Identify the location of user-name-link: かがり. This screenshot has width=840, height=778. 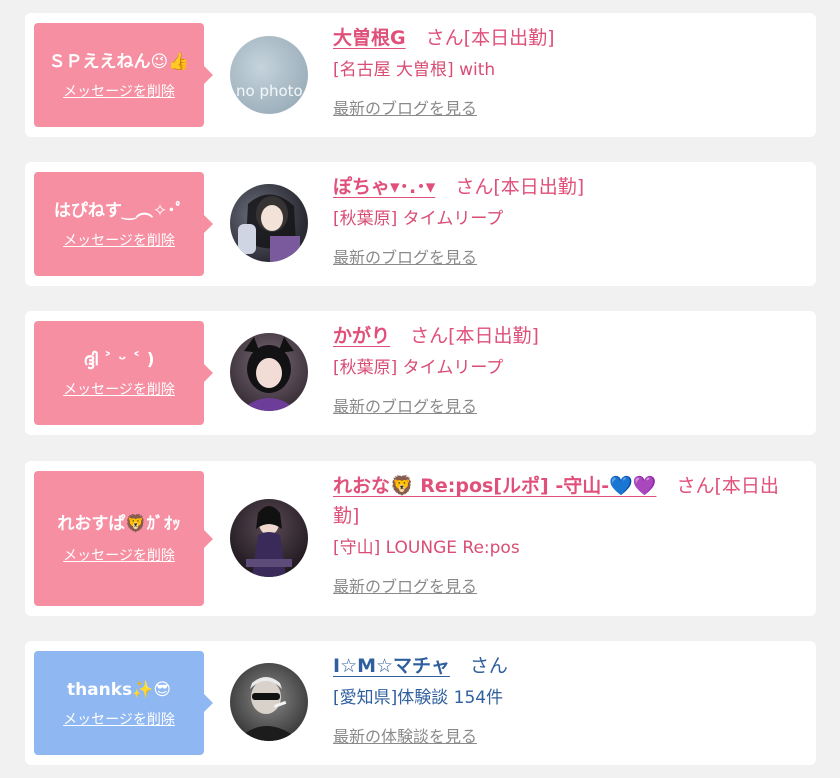
(361, 336).